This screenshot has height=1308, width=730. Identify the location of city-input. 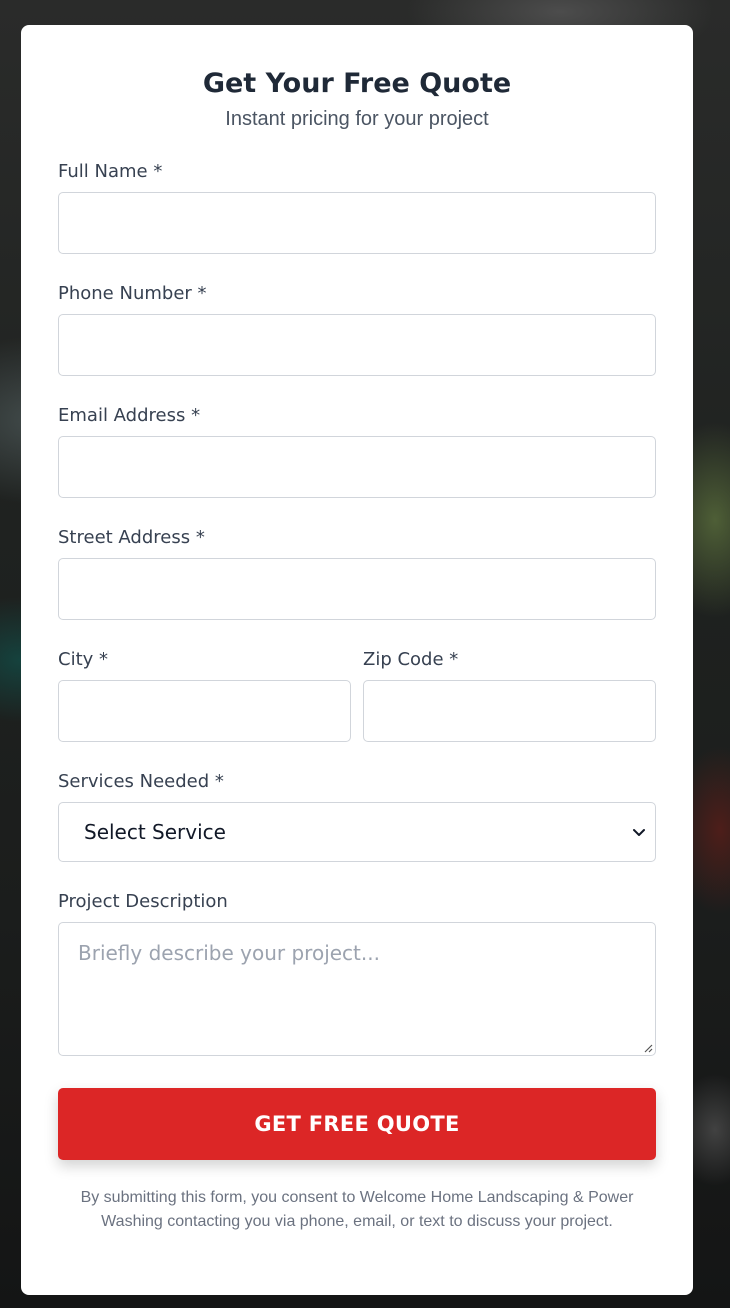
(204, 711).